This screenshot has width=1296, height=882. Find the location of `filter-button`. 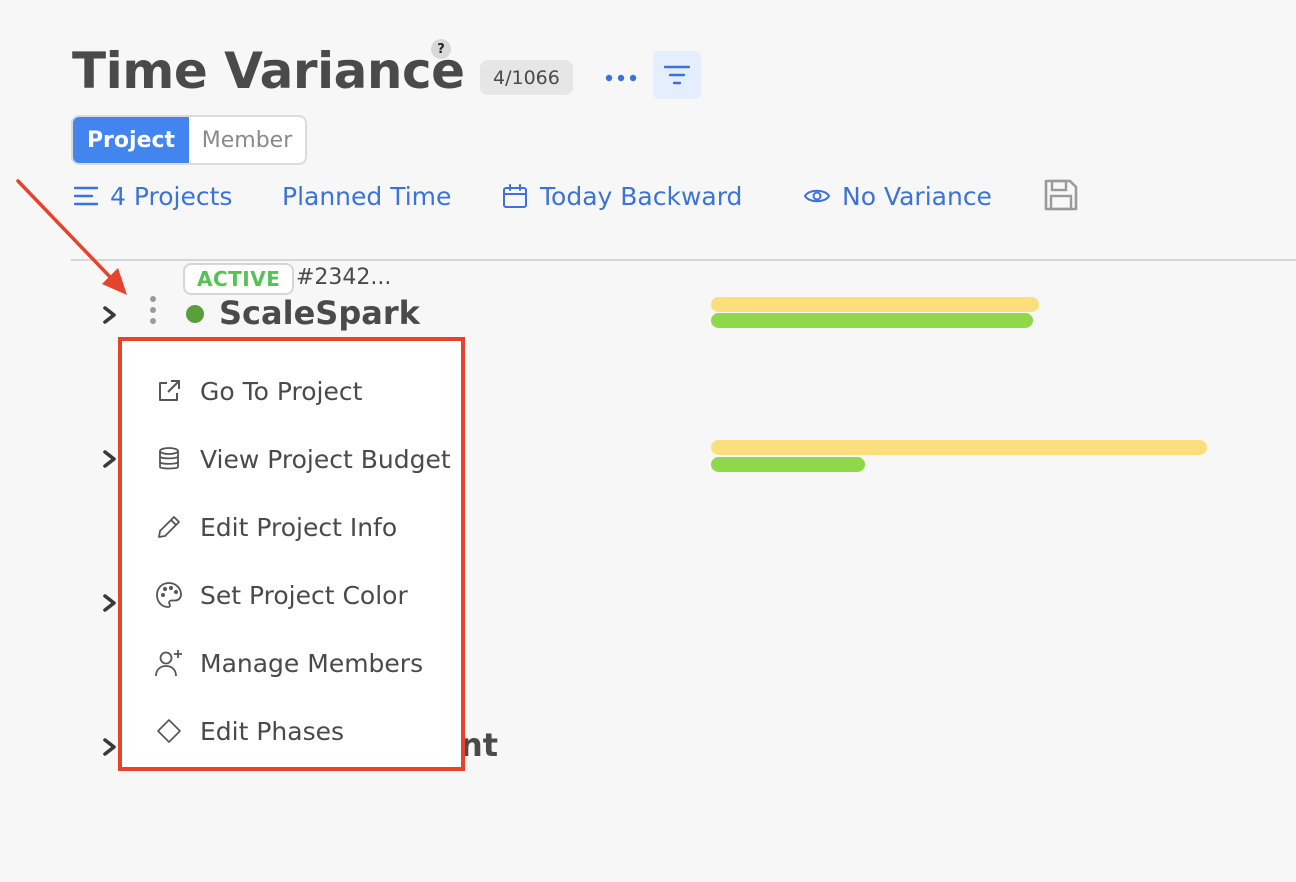

filter-button is located at coordinates (677, 75).